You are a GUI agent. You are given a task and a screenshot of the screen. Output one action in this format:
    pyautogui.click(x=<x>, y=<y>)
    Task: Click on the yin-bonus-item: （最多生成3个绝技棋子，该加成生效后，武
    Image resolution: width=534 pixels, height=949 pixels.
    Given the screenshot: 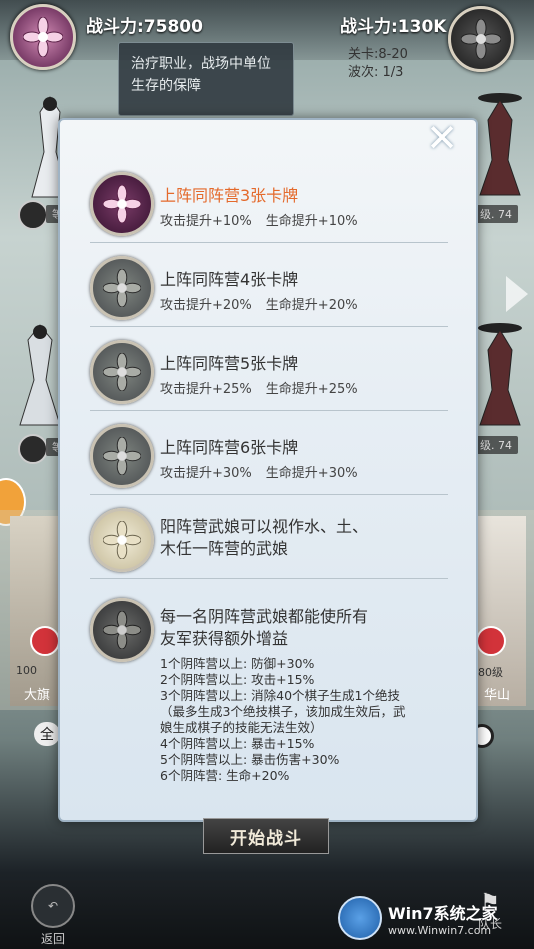 What is the action you would take?
    pyautogui.click(x=283, y=711)
    